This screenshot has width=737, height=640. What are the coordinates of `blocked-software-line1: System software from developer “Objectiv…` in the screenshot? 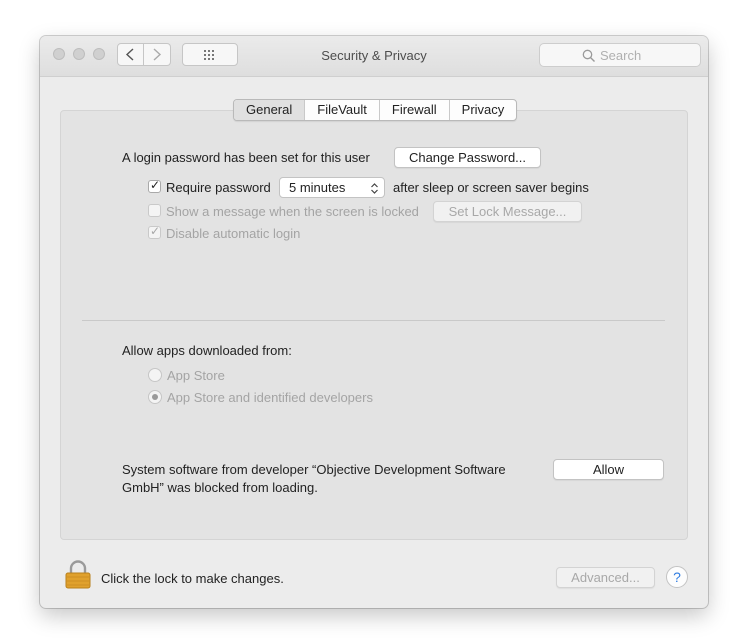 It's located at (314, 469).